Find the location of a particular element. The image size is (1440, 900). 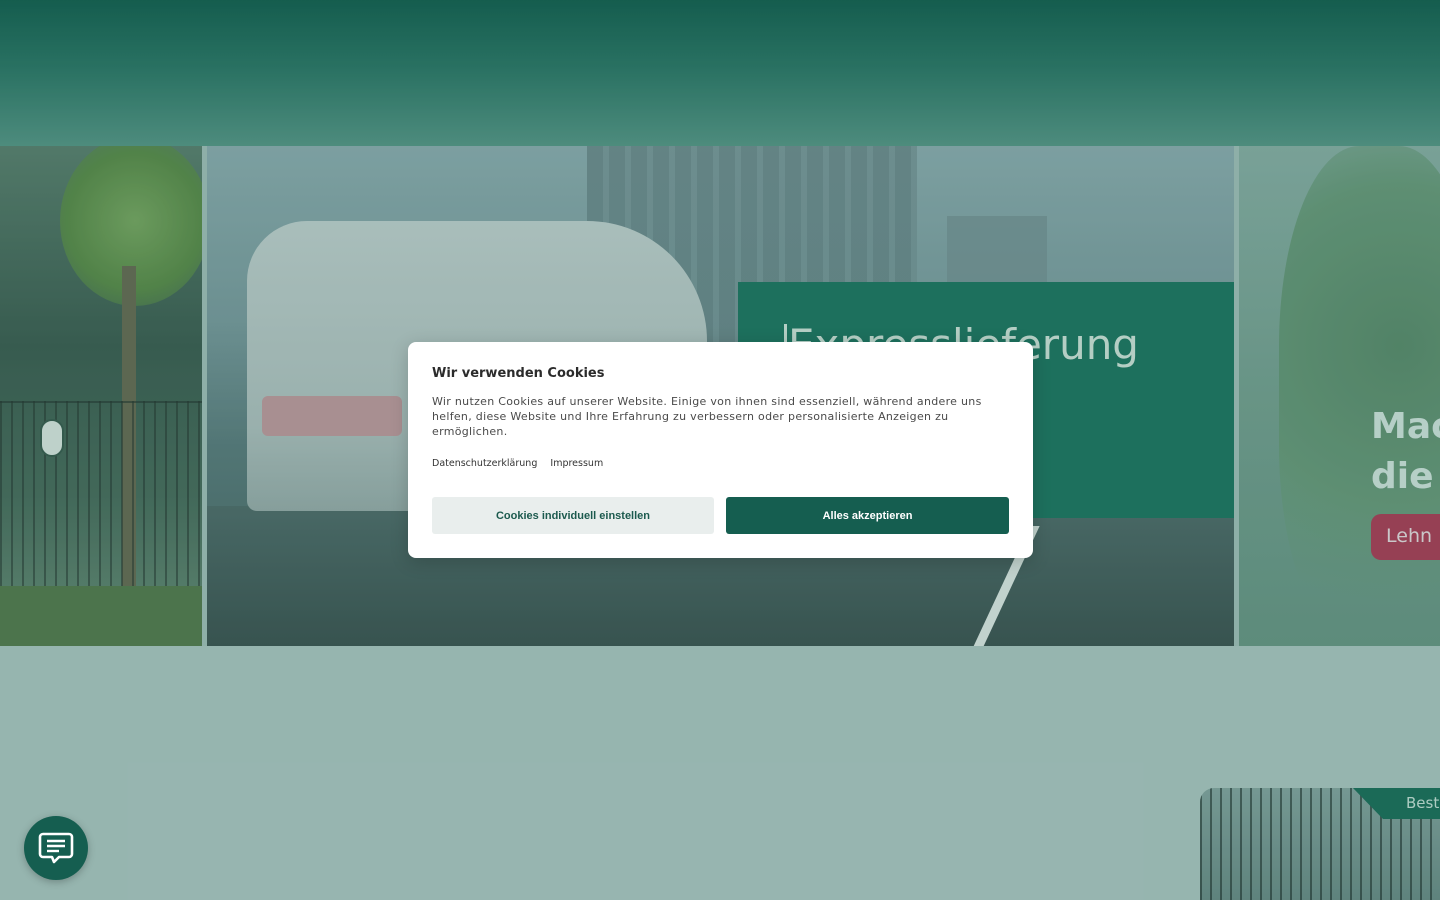

grass-image is located at coordinates (101, 616).